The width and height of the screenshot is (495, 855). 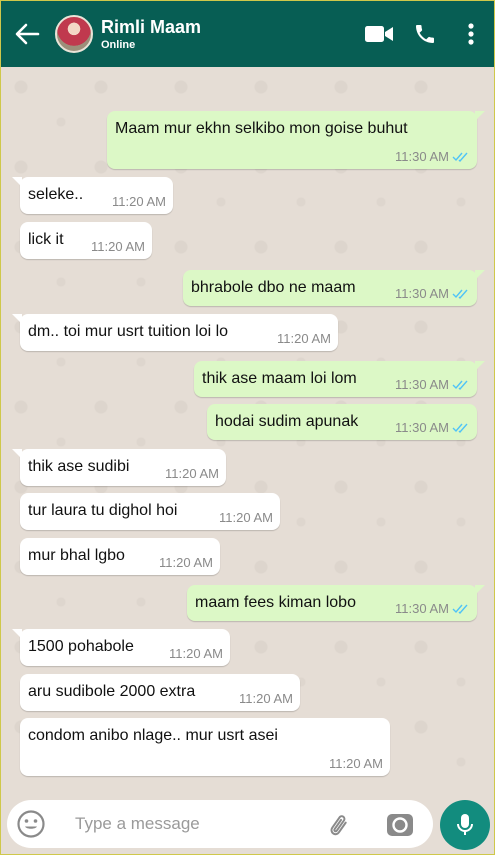 I want to click on back-arrow-icon, so click(x=27, y=34).